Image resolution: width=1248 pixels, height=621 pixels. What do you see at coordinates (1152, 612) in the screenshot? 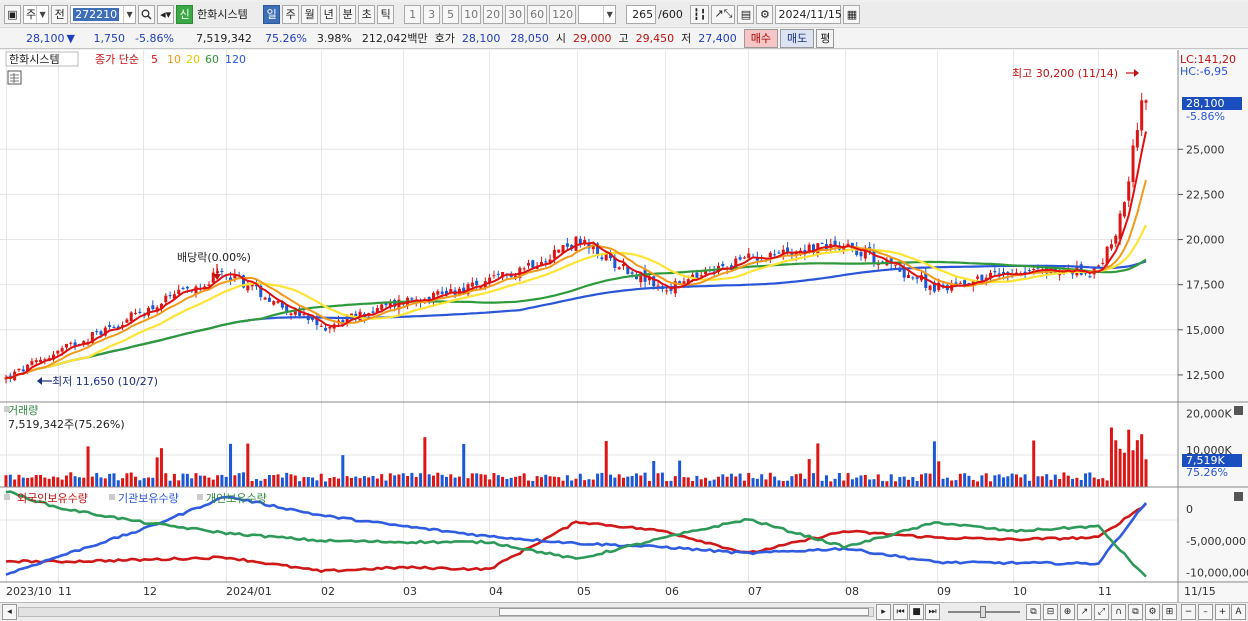
I see `config-icon: ⚙` at bounding box center [1152, 612].